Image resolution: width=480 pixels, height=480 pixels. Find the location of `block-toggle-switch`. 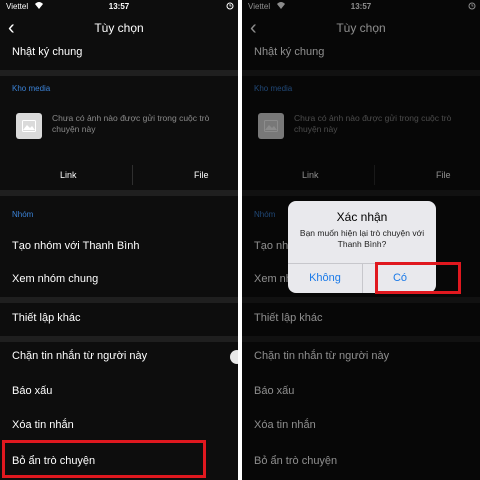

block-toggle-switch is located at coordinates (234, 357).